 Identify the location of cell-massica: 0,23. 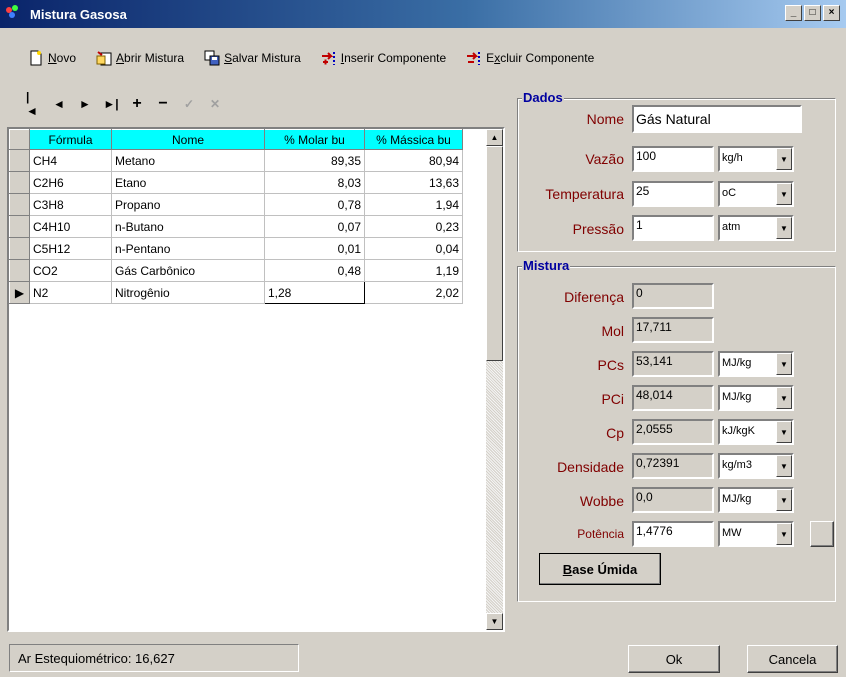
(413, 226).